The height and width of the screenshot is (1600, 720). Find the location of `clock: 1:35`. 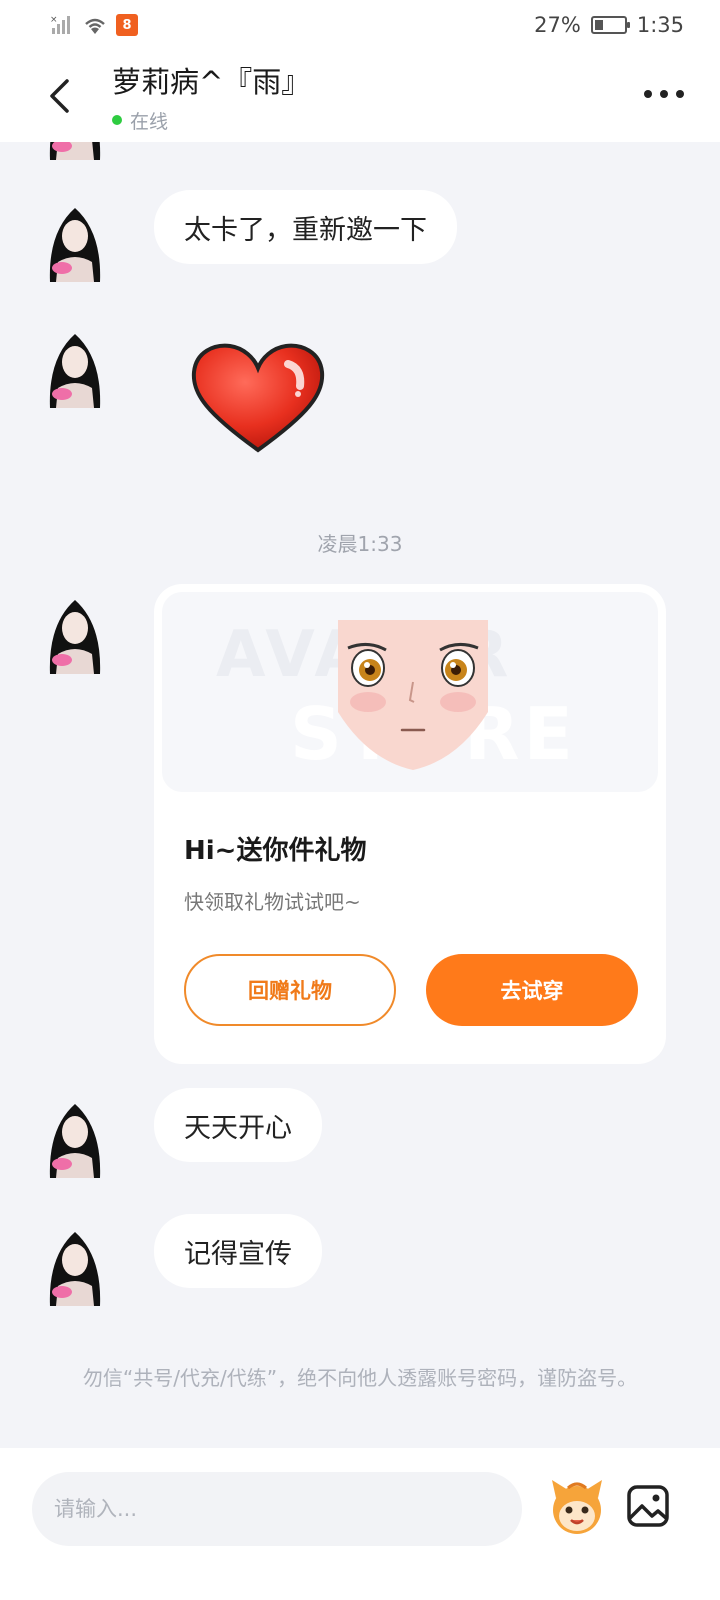

clock: 1:35 is located at coordinates (660, 25).